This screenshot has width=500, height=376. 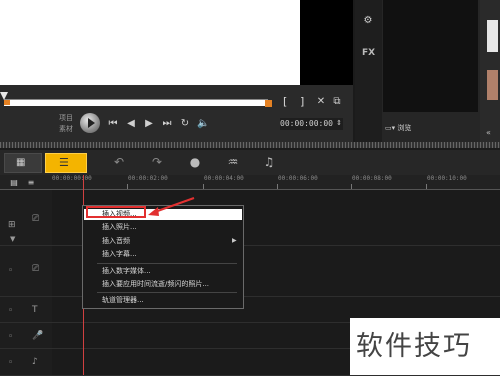 I want to click on preview-screen, so click(x=150, y=42).